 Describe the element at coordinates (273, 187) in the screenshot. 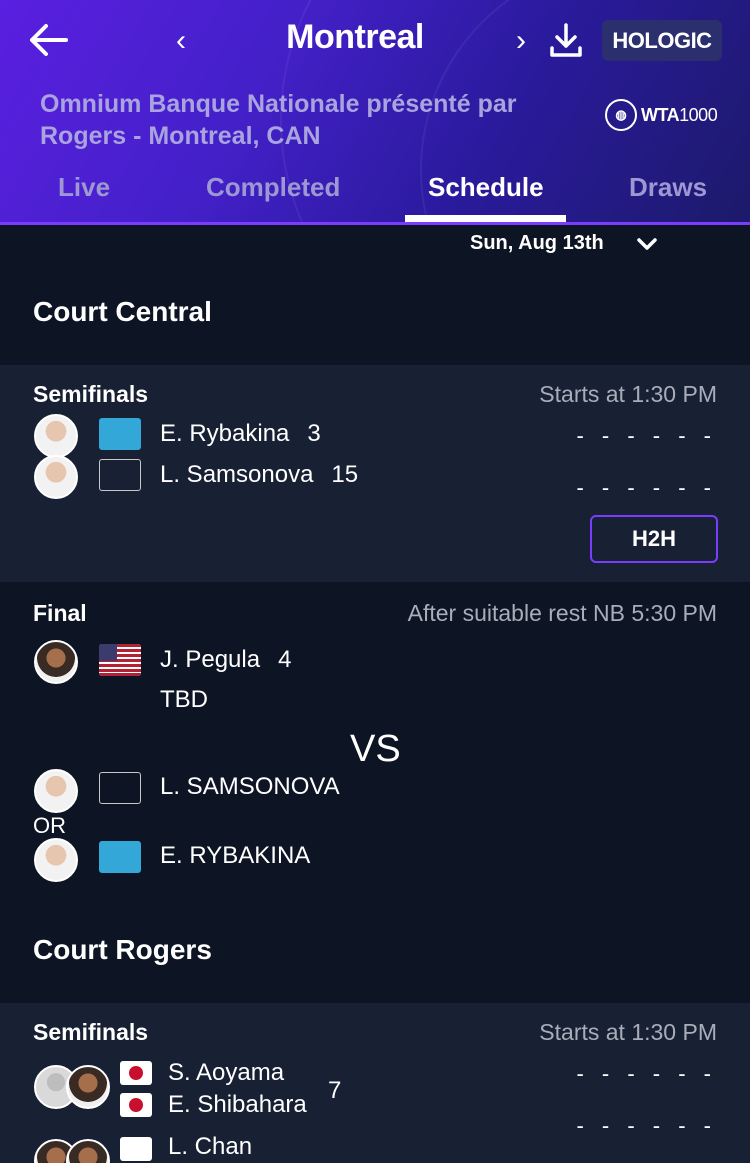

I see `tab-completed: Completed` at that location.